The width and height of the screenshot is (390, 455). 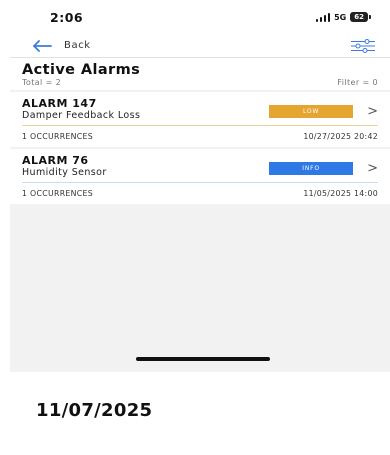 What do you see at coordinates (200, 74) in the screenshot?
I see `alarms-header: Active Alarms Total = 2 Filter = 0` at bounding box center [200, 74].